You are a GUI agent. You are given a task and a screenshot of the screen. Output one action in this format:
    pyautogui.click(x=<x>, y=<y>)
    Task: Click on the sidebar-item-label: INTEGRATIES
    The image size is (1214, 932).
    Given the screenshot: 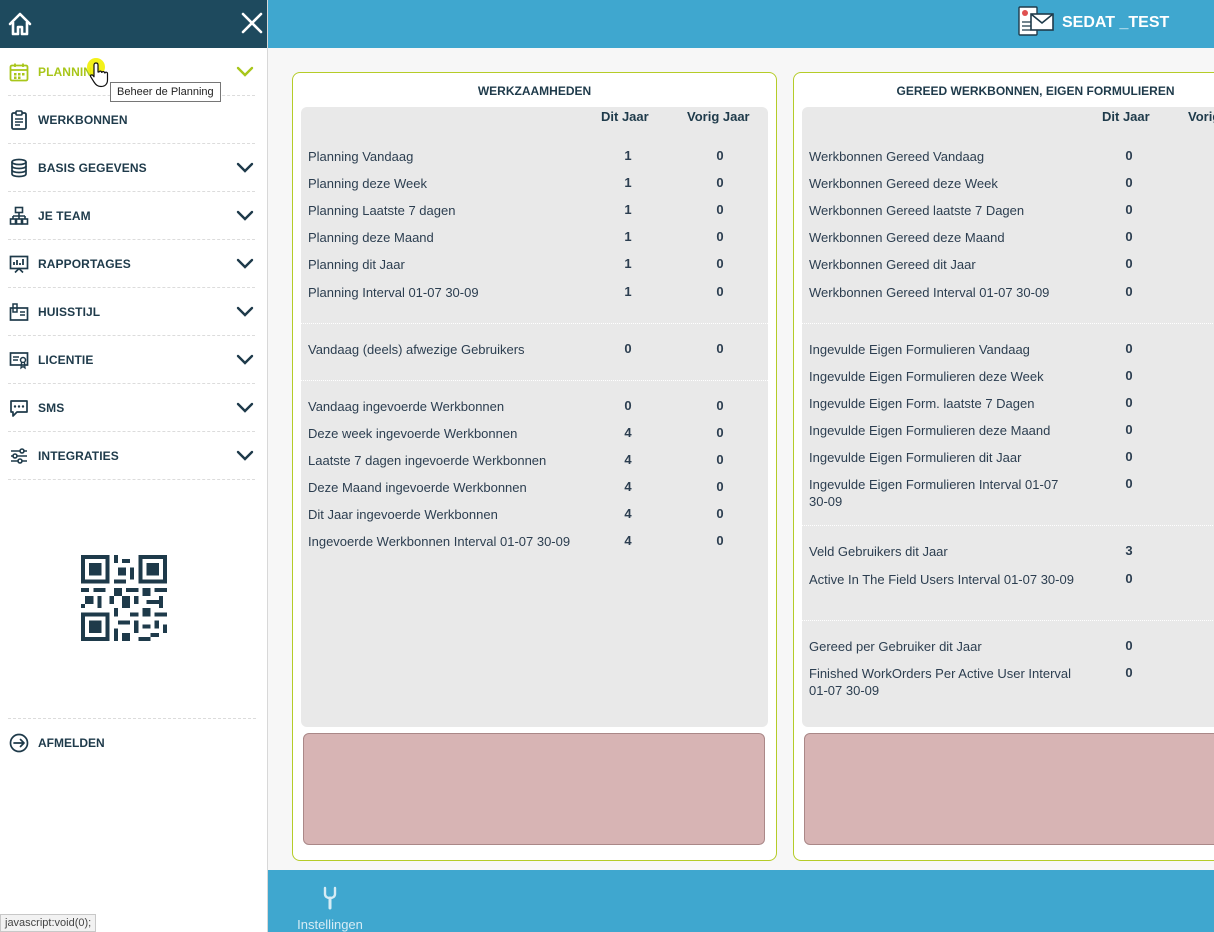 What is the action you would take?
    pyautogui.click(x=78, y=455)
    